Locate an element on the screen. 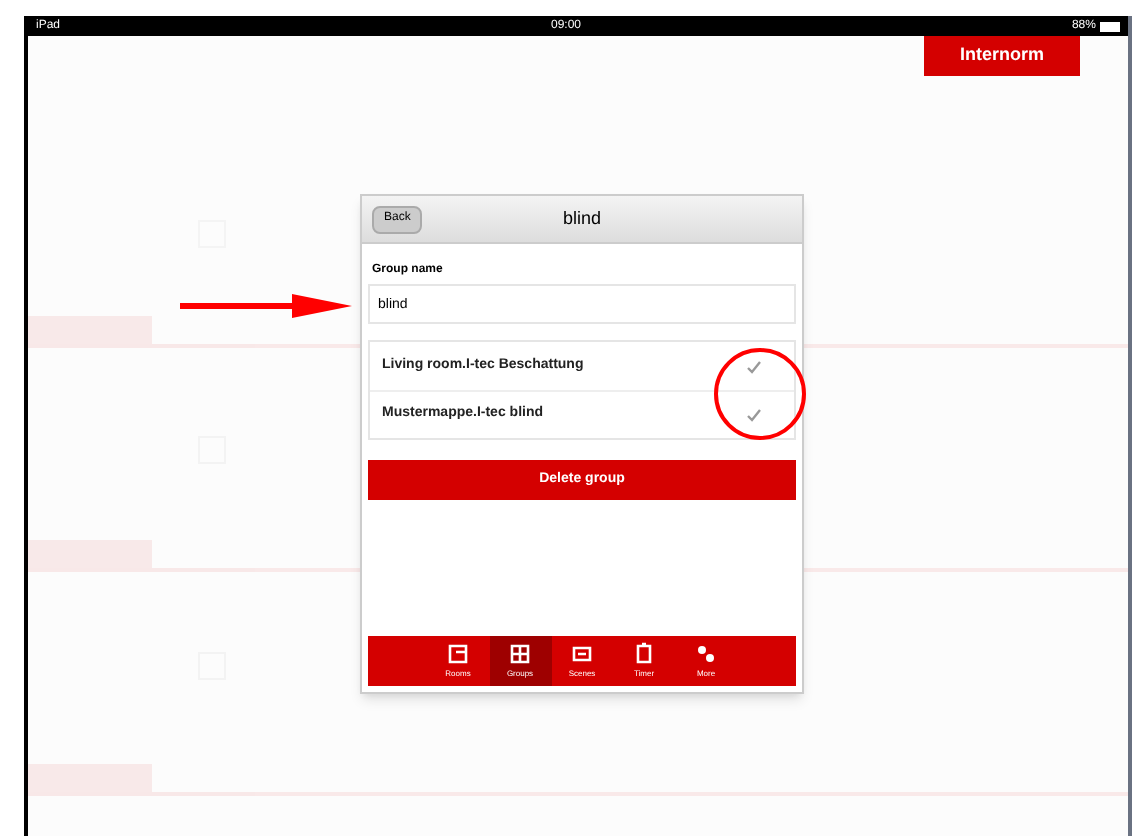 The width and height of the screenshot is (1148, 836). dialog-title: blind is located at coordinates (581, 218).